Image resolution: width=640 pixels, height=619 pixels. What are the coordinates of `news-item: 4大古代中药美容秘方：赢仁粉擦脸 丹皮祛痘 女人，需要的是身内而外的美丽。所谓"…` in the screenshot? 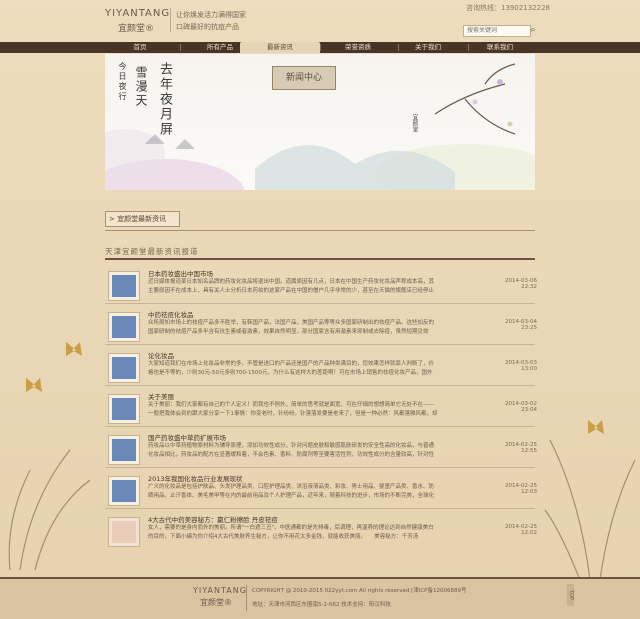 It's located at (321, 531).